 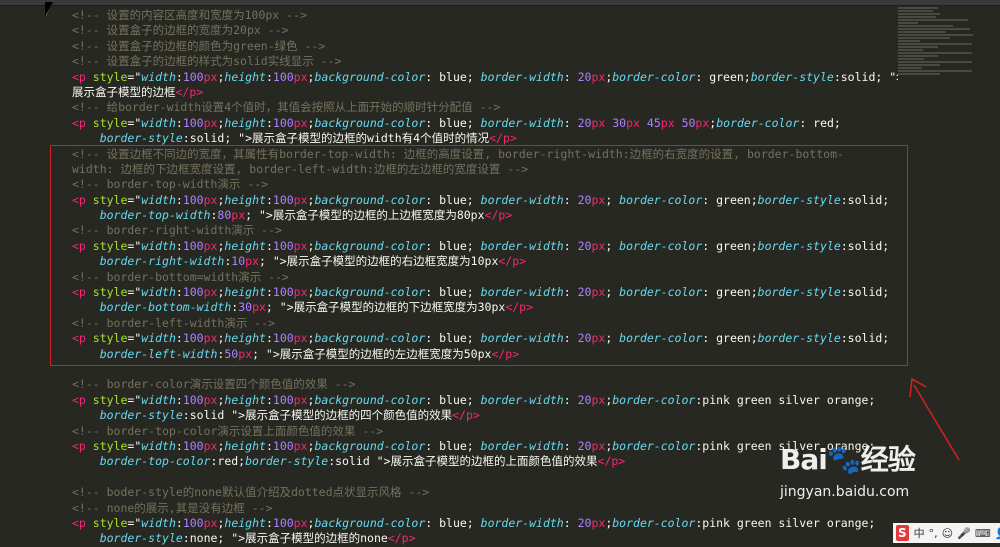 What do you see at coordinates (485, 30) in the screenshot?
I see `code-line: <!-- 设置盒子的边框的宽度为20px -->` at bounding box center [485, 30].